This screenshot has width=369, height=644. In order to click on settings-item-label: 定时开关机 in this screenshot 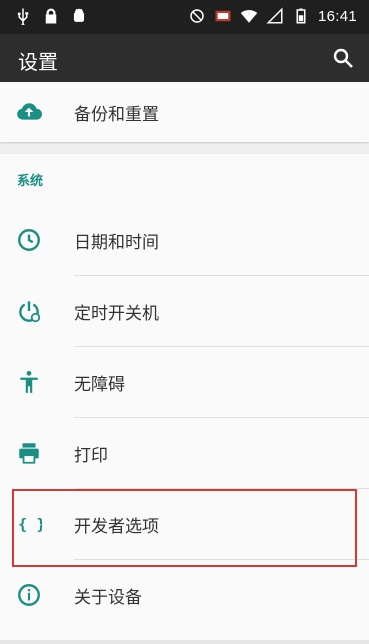, I will do `click(116, 314)`.